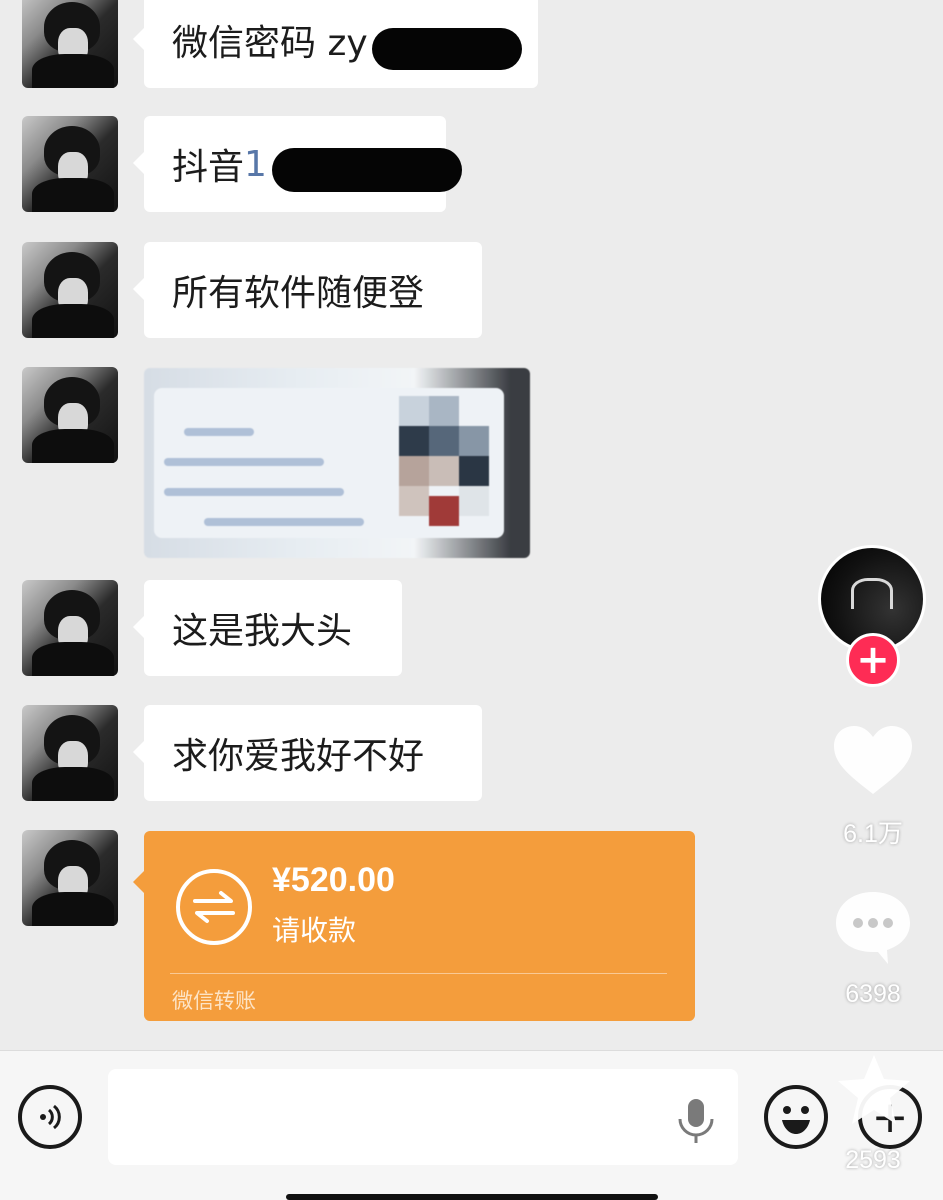 This screenshot has width=943, height=1200. I want to click on heart-icon, so click(873, 760).